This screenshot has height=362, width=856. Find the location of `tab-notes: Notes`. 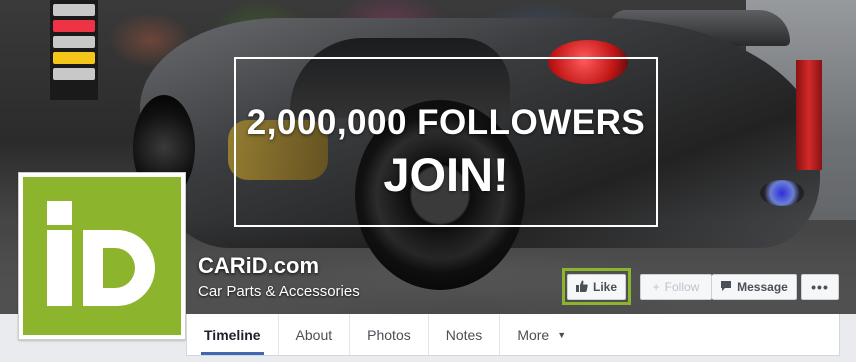

tab-notes: Notes is located at coordinates (465, 334).